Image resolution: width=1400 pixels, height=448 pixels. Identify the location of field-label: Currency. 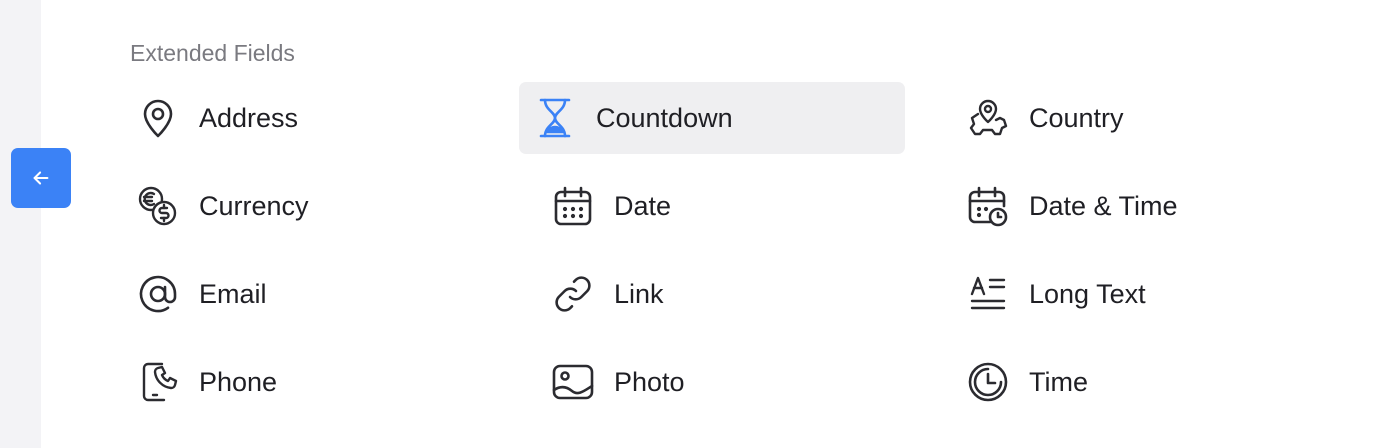
(254, 205).